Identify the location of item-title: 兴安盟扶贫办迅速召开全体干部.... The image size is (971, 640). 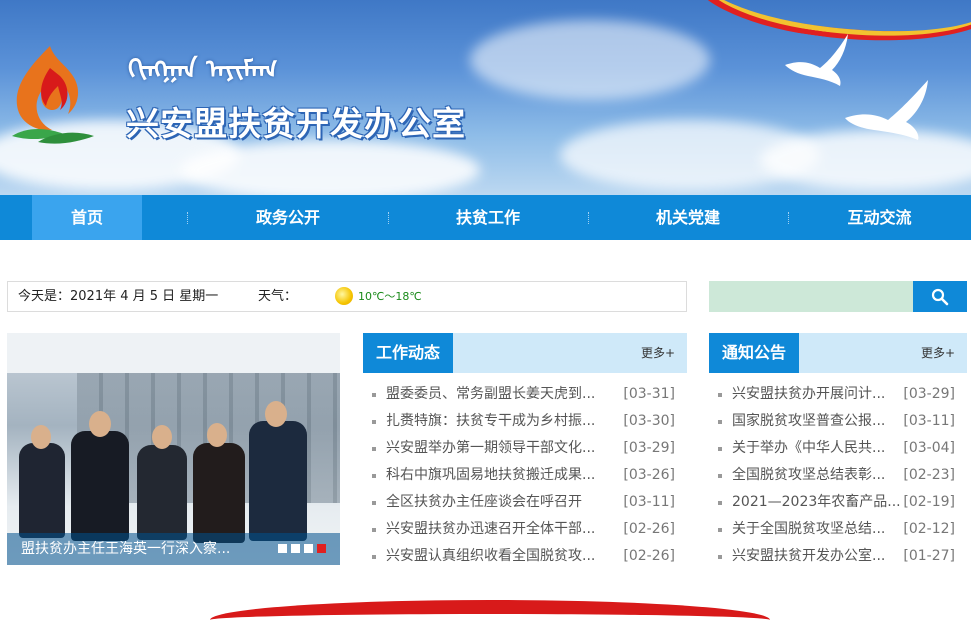
(490, 529).